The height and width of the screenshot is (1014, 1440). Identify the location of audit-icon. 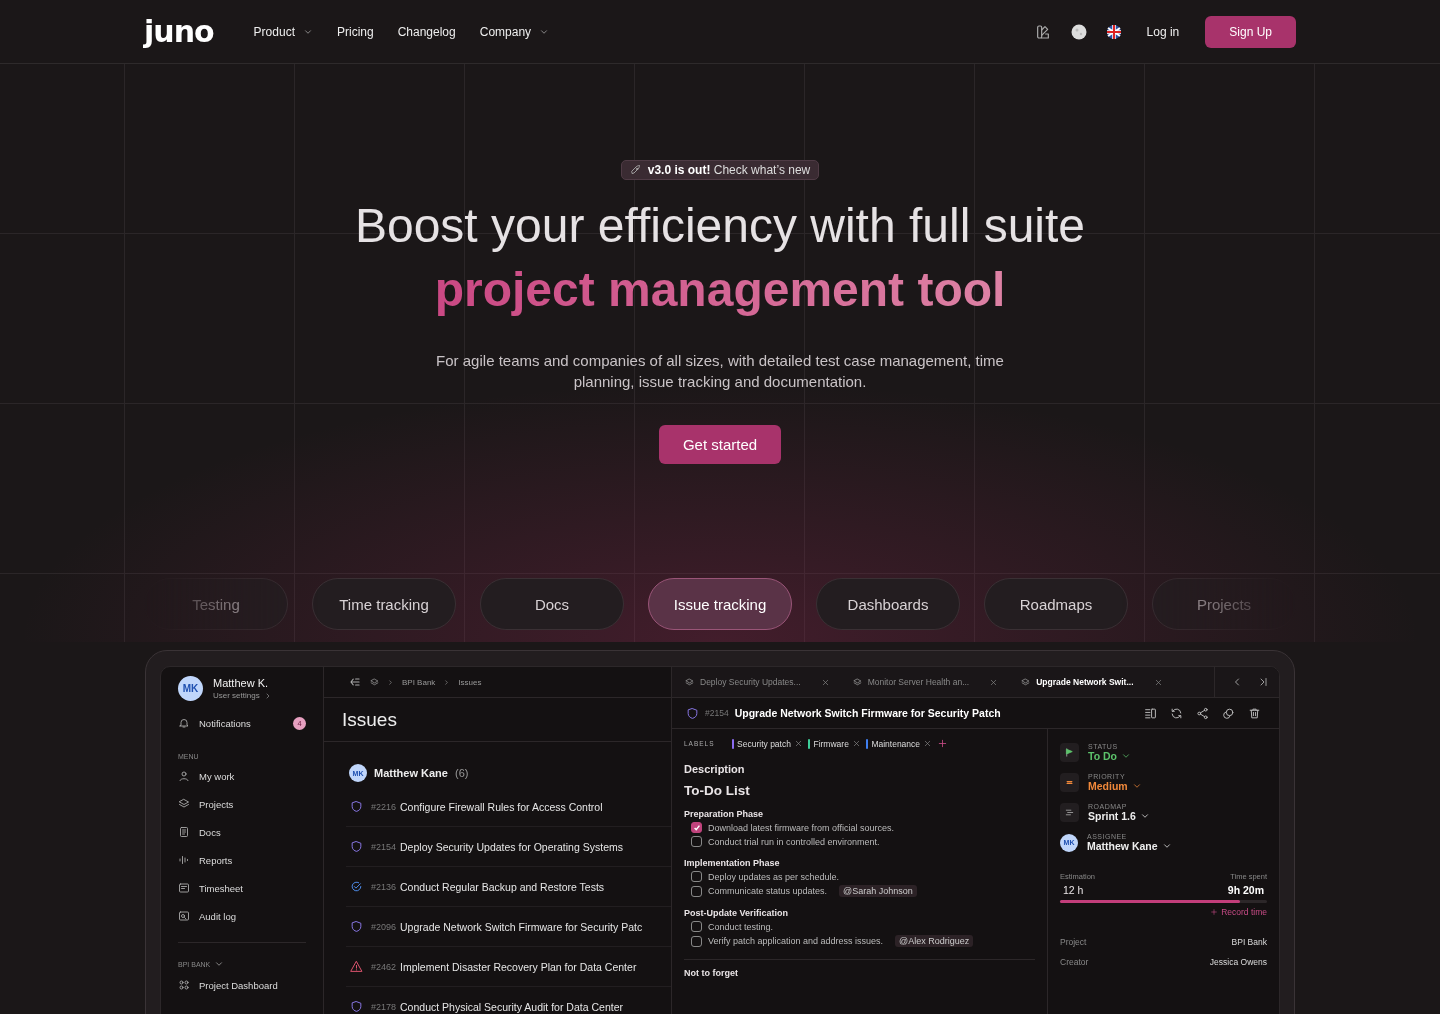
(184, 916).